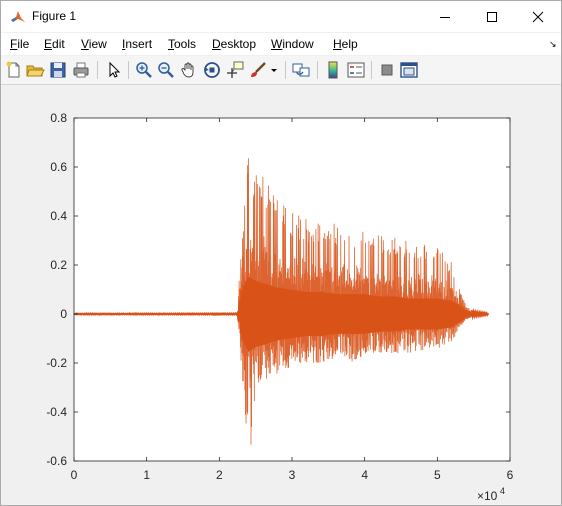  I want to click on print-figure-icon, so click(81, 70).